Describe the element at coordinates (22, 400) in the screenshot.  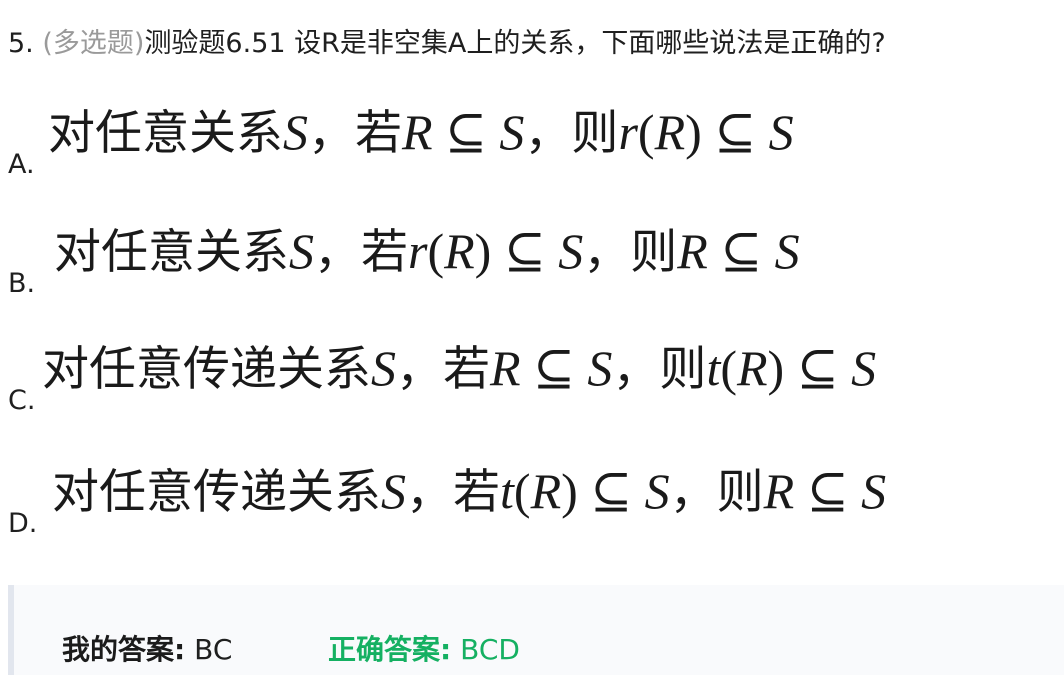
I see `option-c-letter: C.` at that location.